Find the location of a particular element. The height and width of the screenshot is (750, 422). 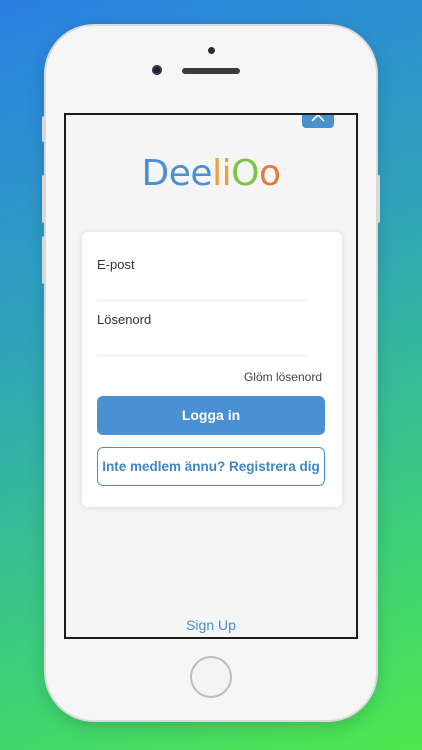

home-button is located at coordinates (211, 677).